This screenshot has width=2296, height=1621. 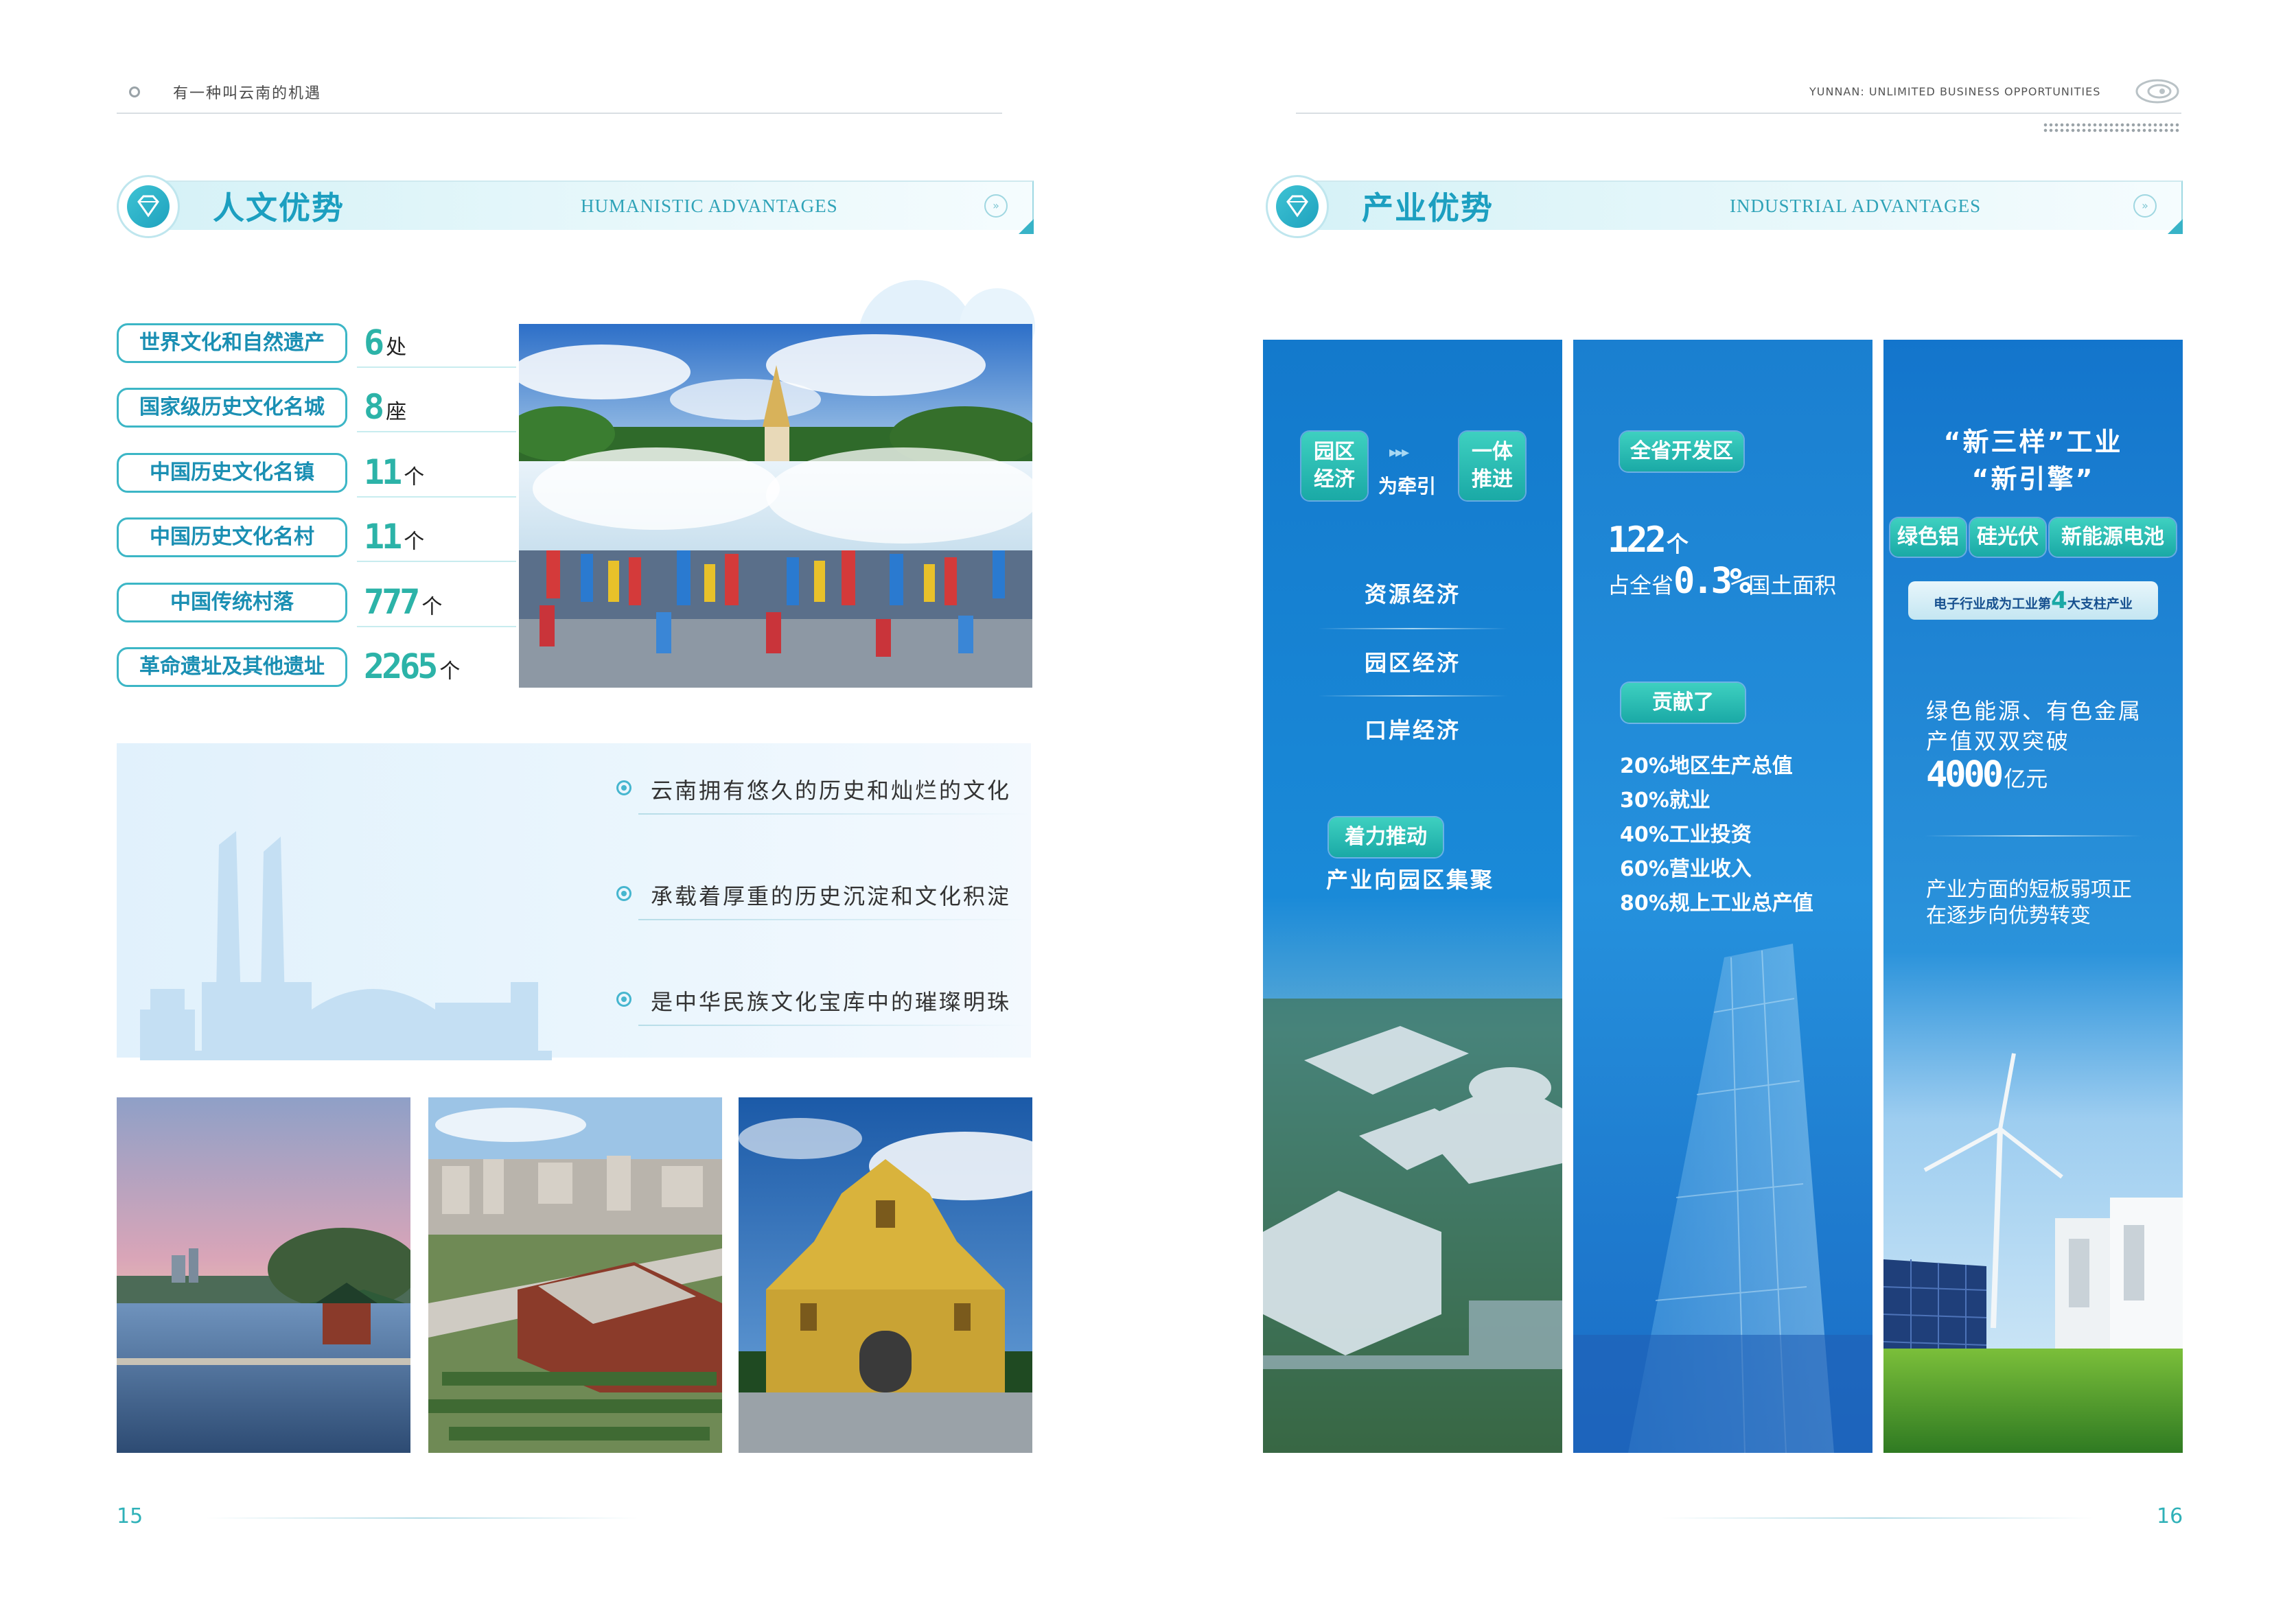 What do you see at coordinates (2170, 1516) in the screenshot?
I see `page-number-right: 16` at bounding box center [2170, 1516].